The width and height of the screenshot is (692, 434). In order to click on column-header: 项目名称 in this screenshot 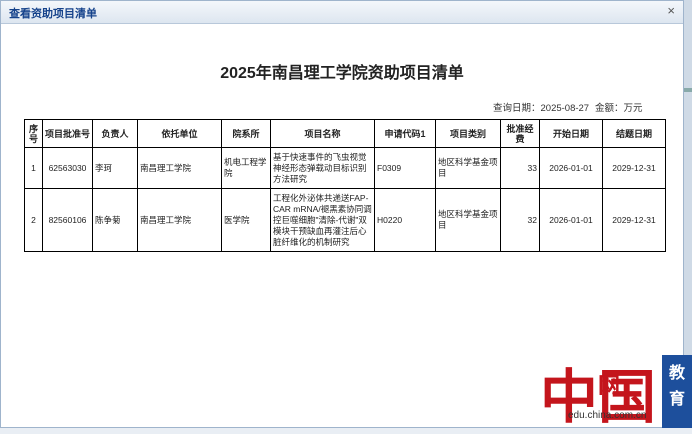, I will do `click(322, 133)`.